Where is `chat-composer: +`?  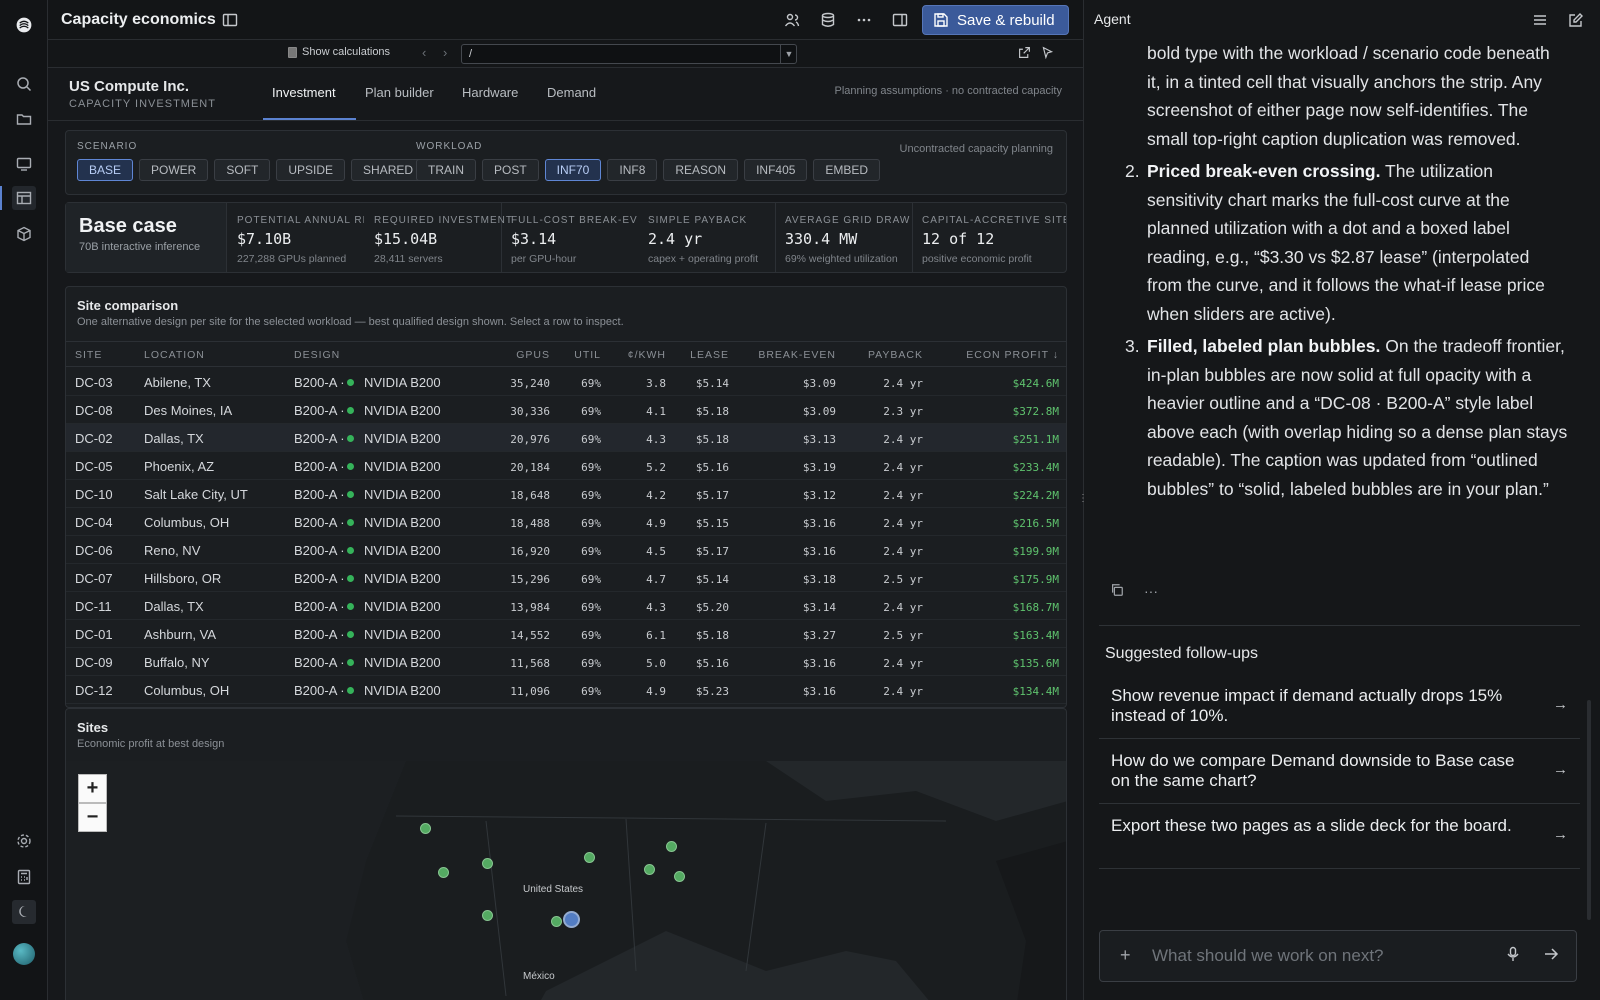 chat-composer: + is located at coordinates (1338, 956).